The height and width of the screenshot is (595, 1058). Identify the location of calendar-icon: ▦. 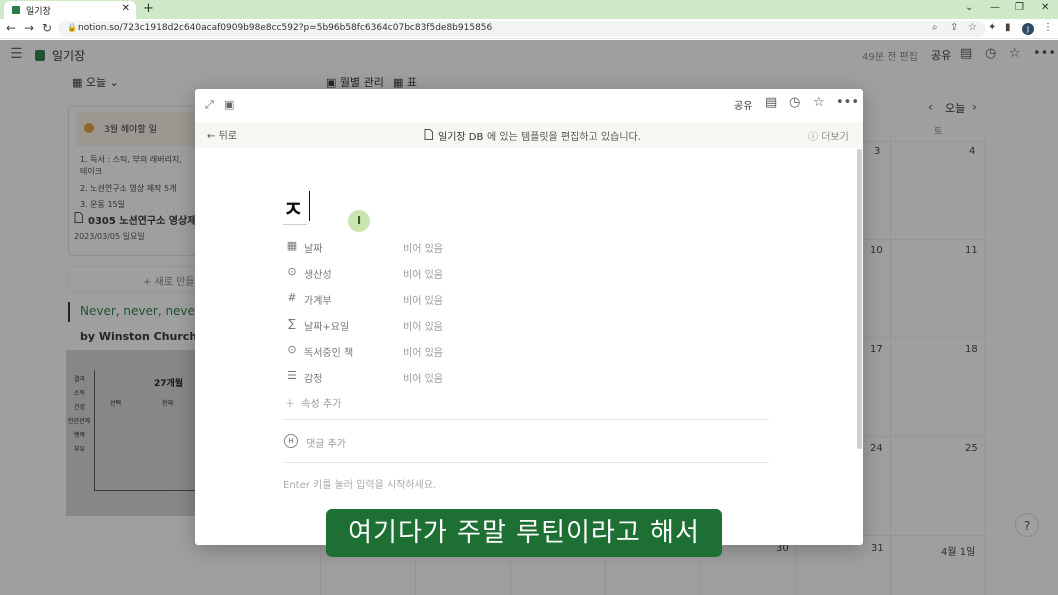
(292, 245).